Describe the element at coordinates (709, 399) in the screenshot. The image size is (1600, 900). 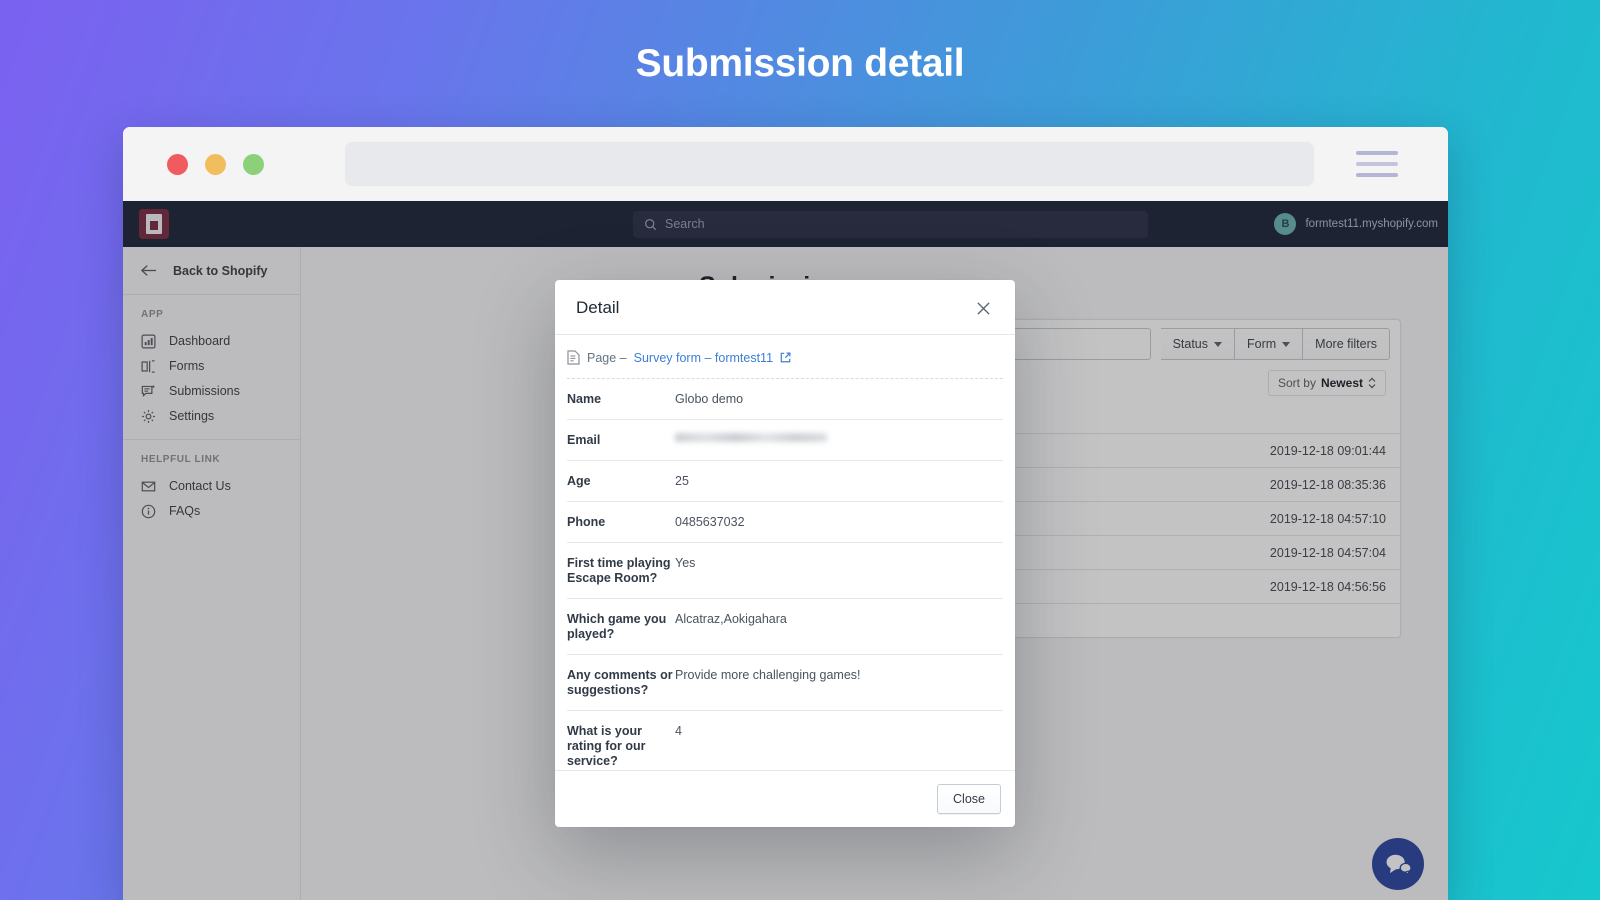
I see `field-value: Globo demo` at that location.